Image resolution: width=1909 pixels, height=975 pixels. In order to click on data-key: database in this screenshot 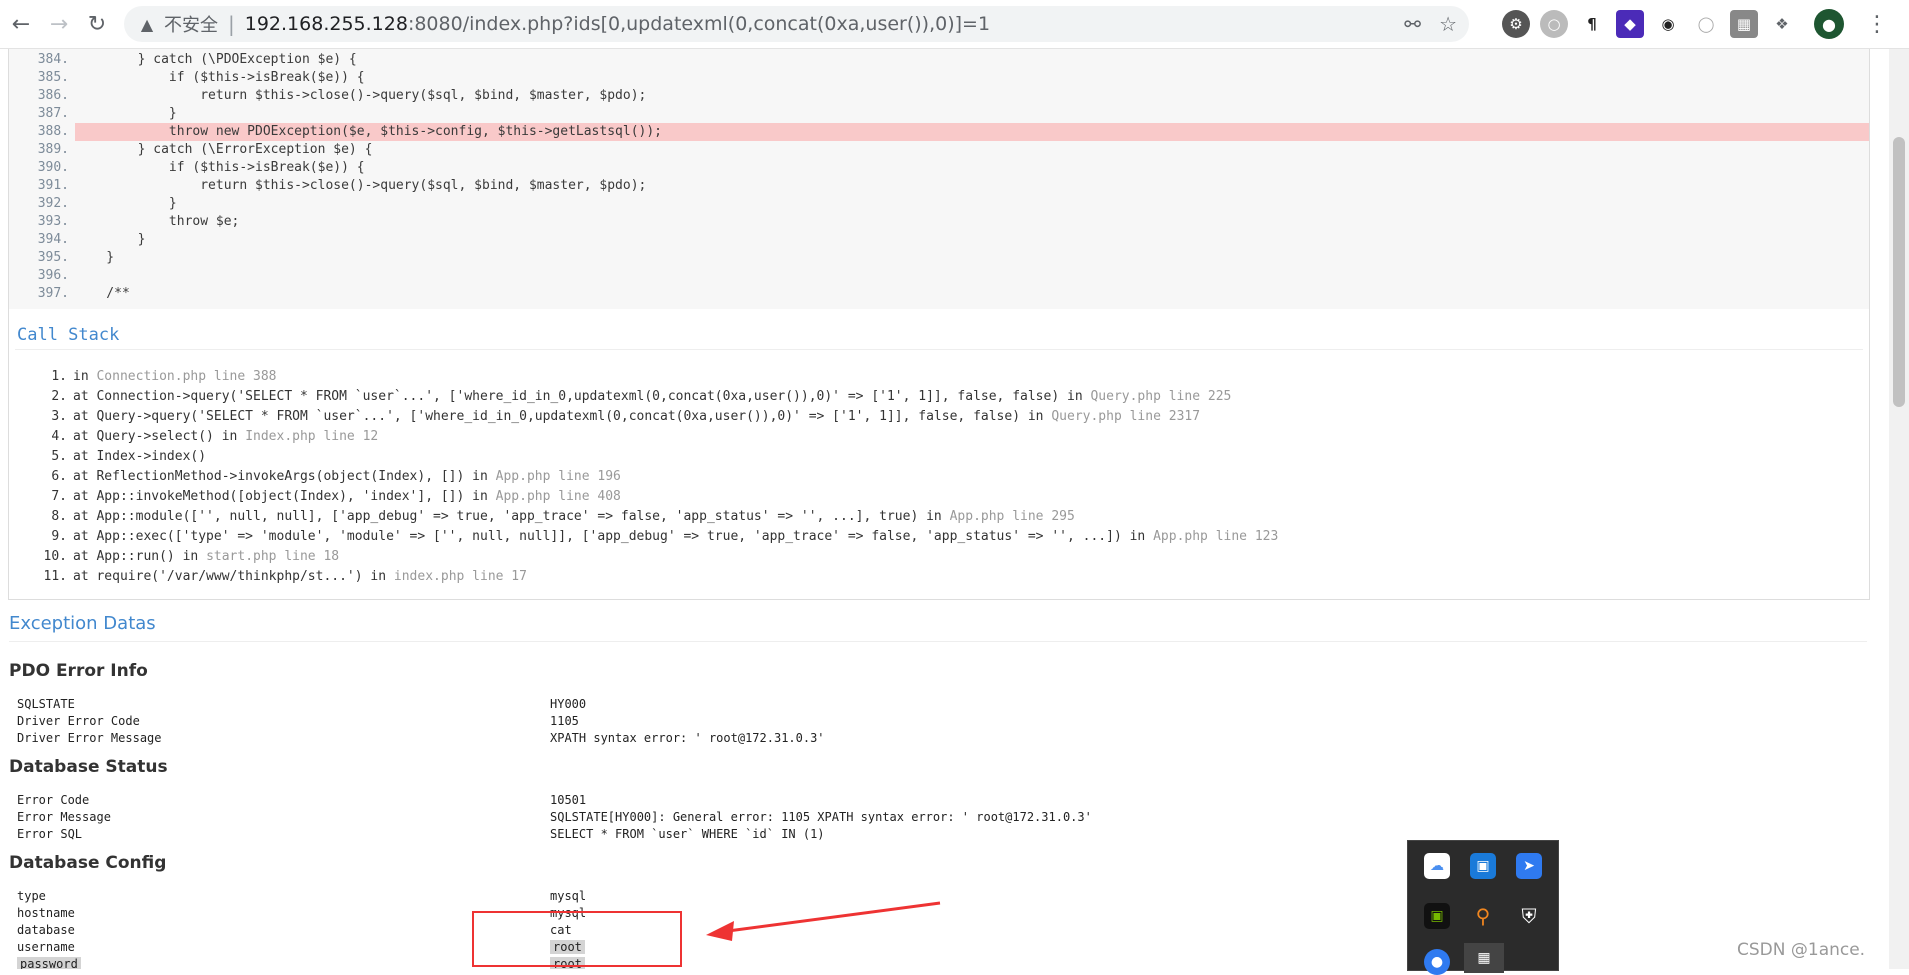, I will do `click(46, 930)`.